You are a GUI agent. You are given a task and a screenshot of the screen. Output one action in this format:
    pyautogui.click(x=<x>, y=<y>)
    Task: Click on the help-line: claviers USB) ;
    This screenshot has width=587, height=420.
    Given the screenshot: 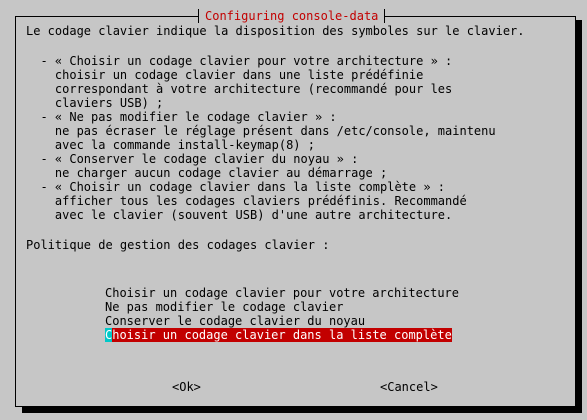 What is the action you would take?
    pyautogui.click(x=95, y=103)
    